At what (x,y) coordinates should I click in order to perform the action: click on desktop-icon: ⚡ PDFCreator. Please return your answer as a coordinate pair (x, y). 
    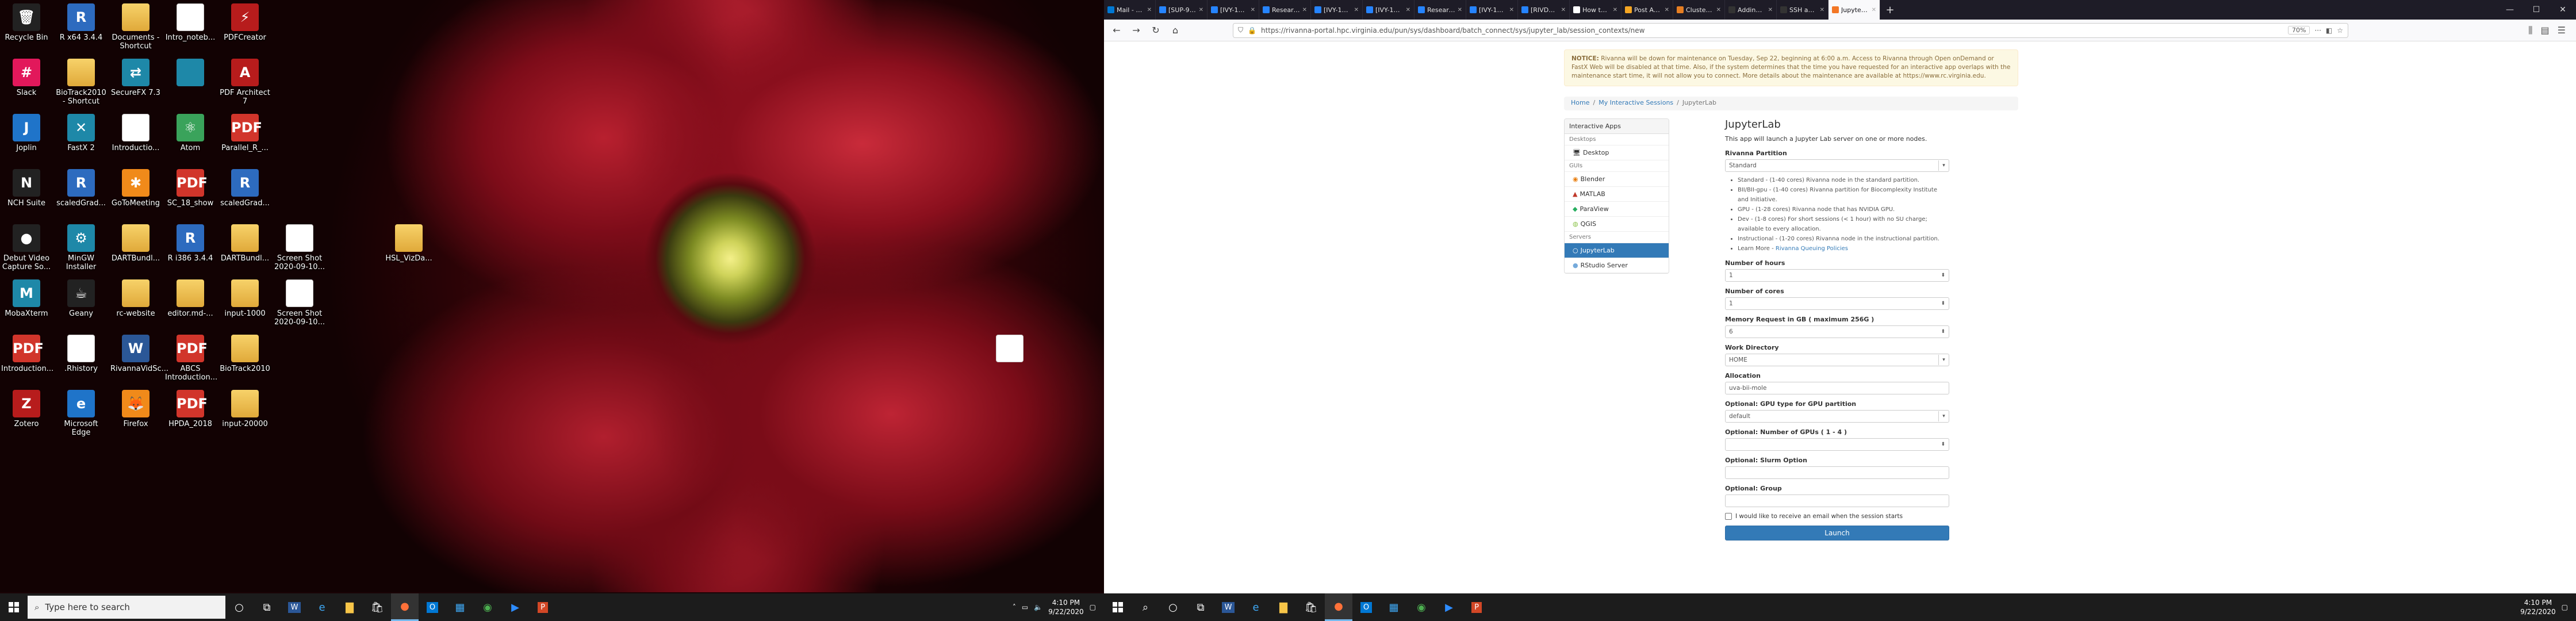
    Looking at the image, I should click on (245, 28).